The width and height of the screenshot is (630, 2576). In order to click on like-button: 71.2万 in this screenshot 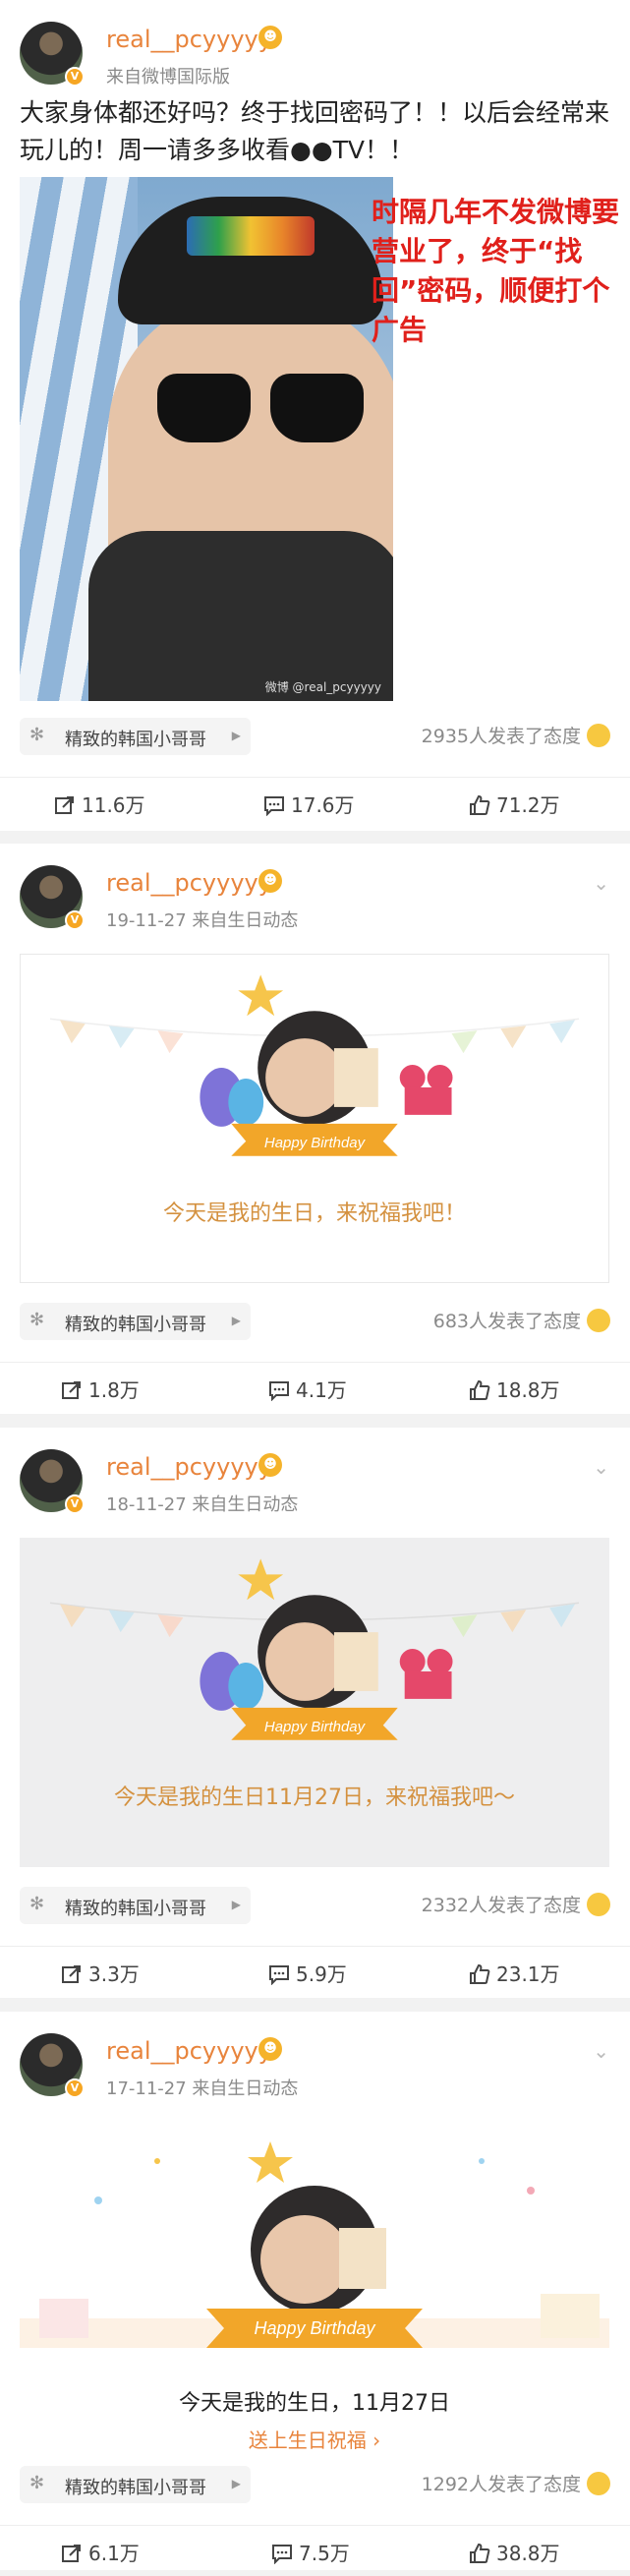, I will do `click(514, 804)`.